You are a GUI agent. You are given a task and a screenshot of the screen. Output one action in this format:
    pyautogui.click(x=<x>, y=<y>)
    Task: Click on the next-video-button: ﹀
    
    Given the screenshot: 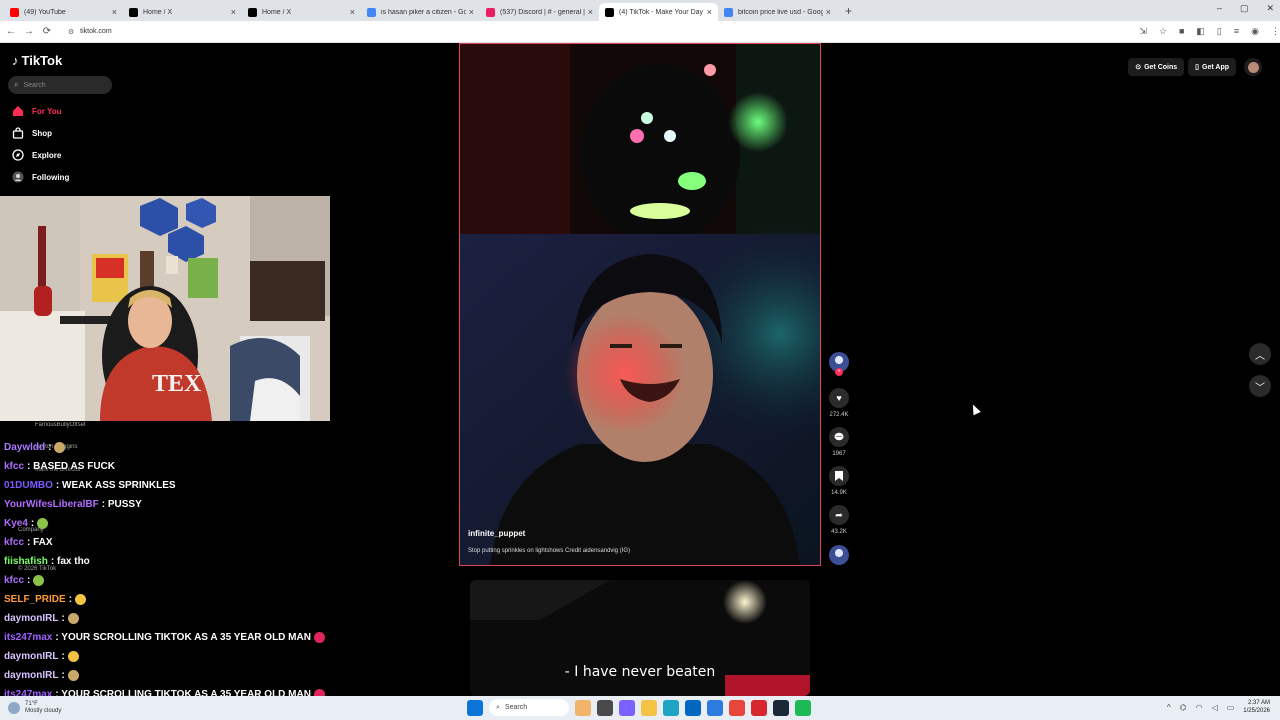 What is the action you would take?
    pyautogui.click(x=1260, y=386)
    